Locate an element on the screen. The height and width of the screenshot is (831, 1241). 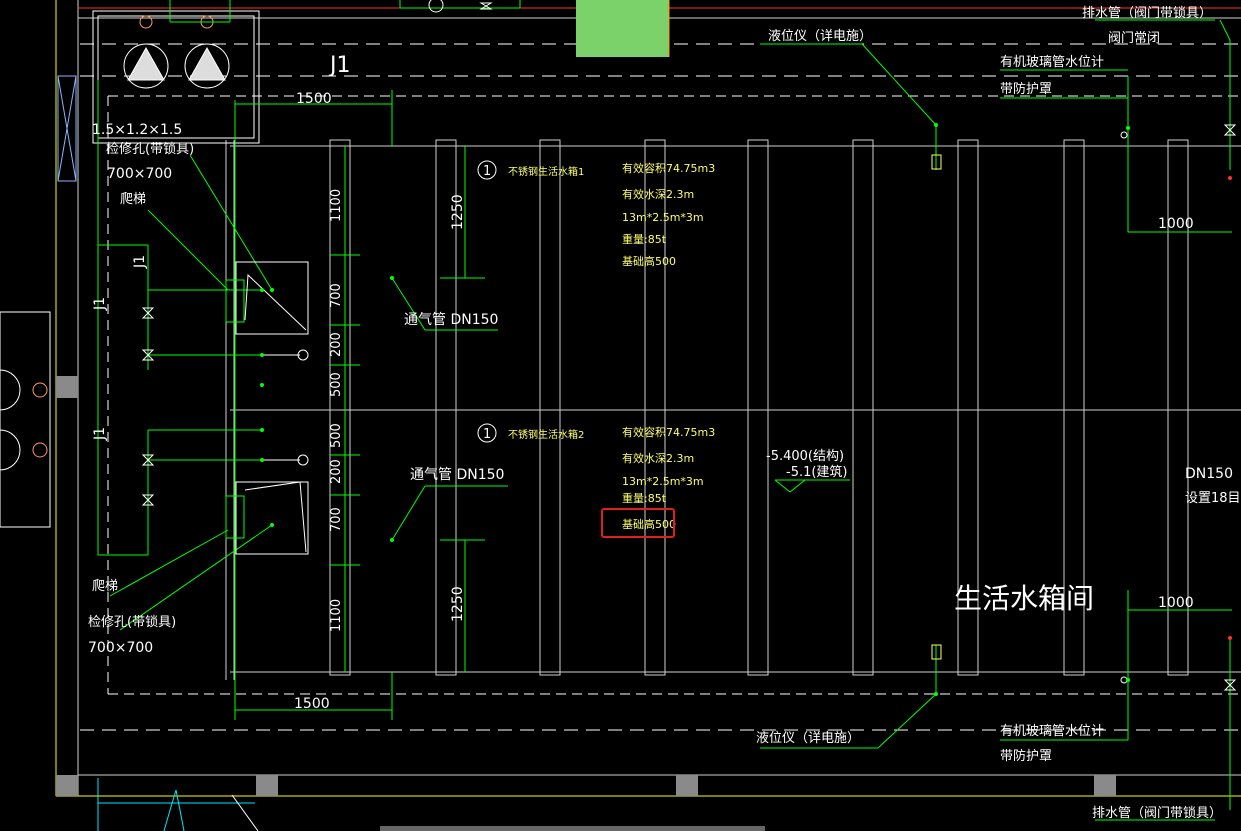
dn150-label: DN150 is located at coordinates (1209, 474).